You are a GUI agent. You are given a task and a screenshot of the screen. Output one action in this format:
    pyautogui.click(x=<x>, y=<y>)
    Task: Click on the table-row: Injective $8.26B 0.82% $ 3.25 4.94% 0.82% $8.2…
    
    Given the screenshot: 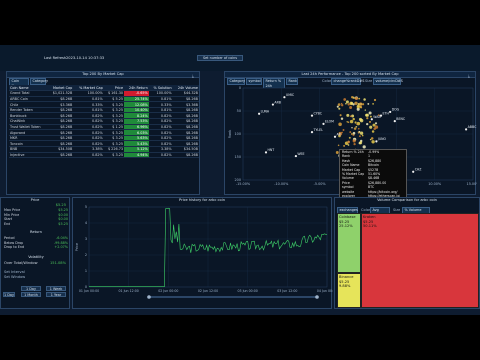 What is the action you would take?
    pyautogui.click(x=104, y=155)
    